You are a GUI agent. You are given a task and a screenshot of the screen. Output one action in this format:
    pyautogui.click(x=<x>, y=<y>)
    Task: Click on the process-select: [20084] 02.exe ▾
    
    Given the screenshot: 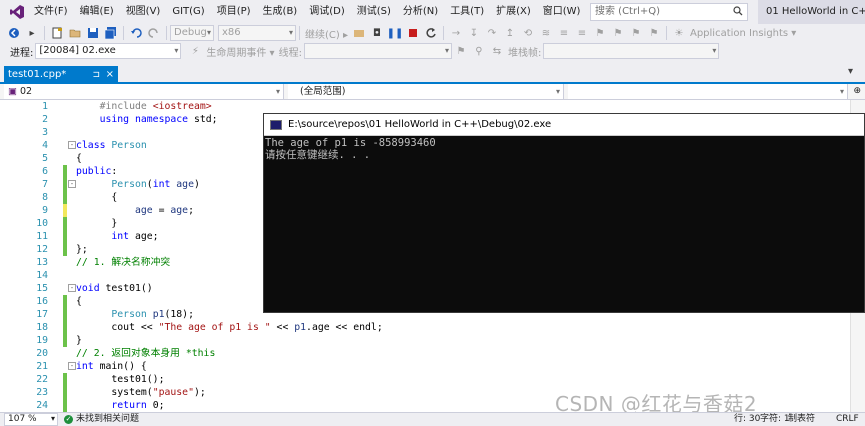 What is the action you would take?
    pyautogui.click(x=108, y=51)
    